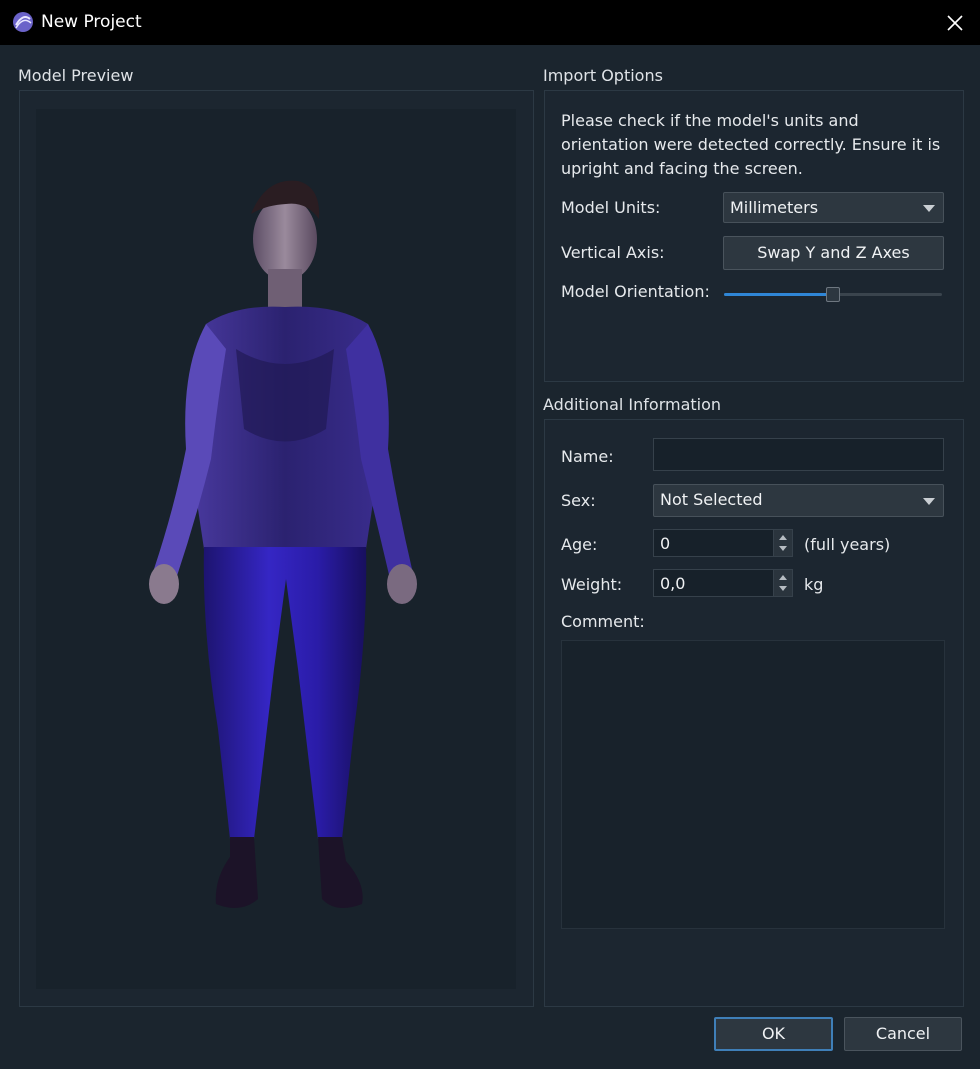 The height and width of the screenshot is (1069, 980). Describe the element at coordinates (773, 1034) in the screenshot. I see `ok-button: OK` at that location.